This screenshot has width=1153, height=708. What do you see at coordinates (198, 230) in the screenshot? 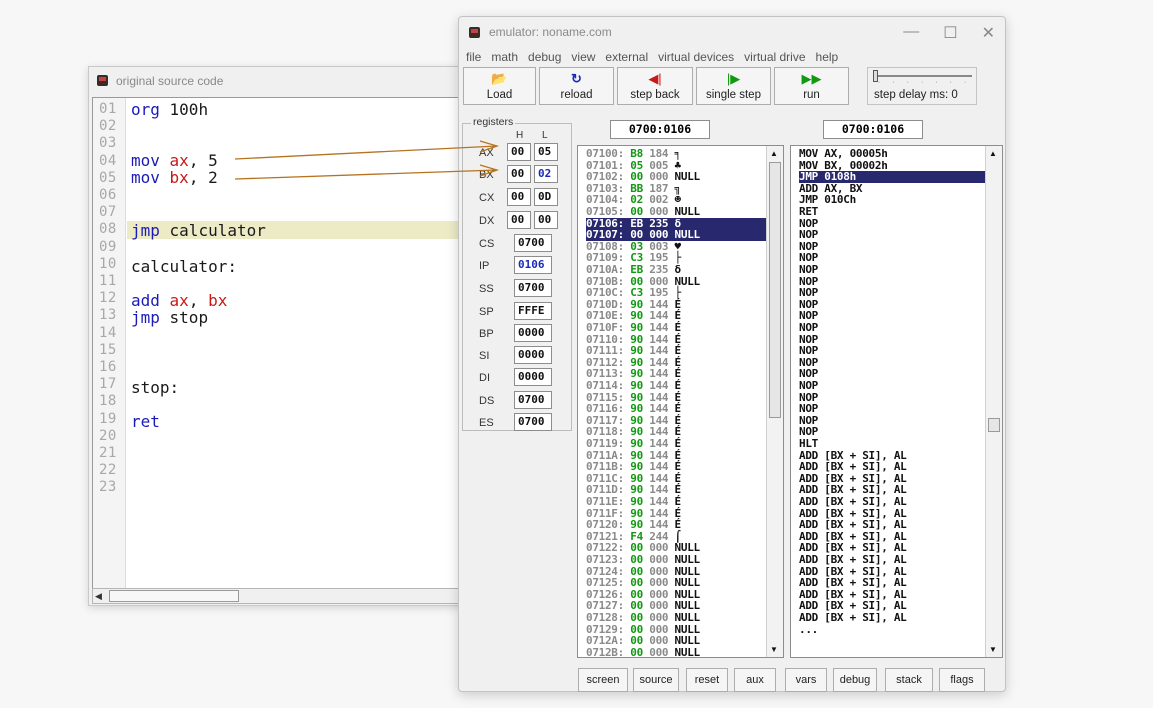
I see `code-line-08: jmp calculator` at bounding box center [198, 230].